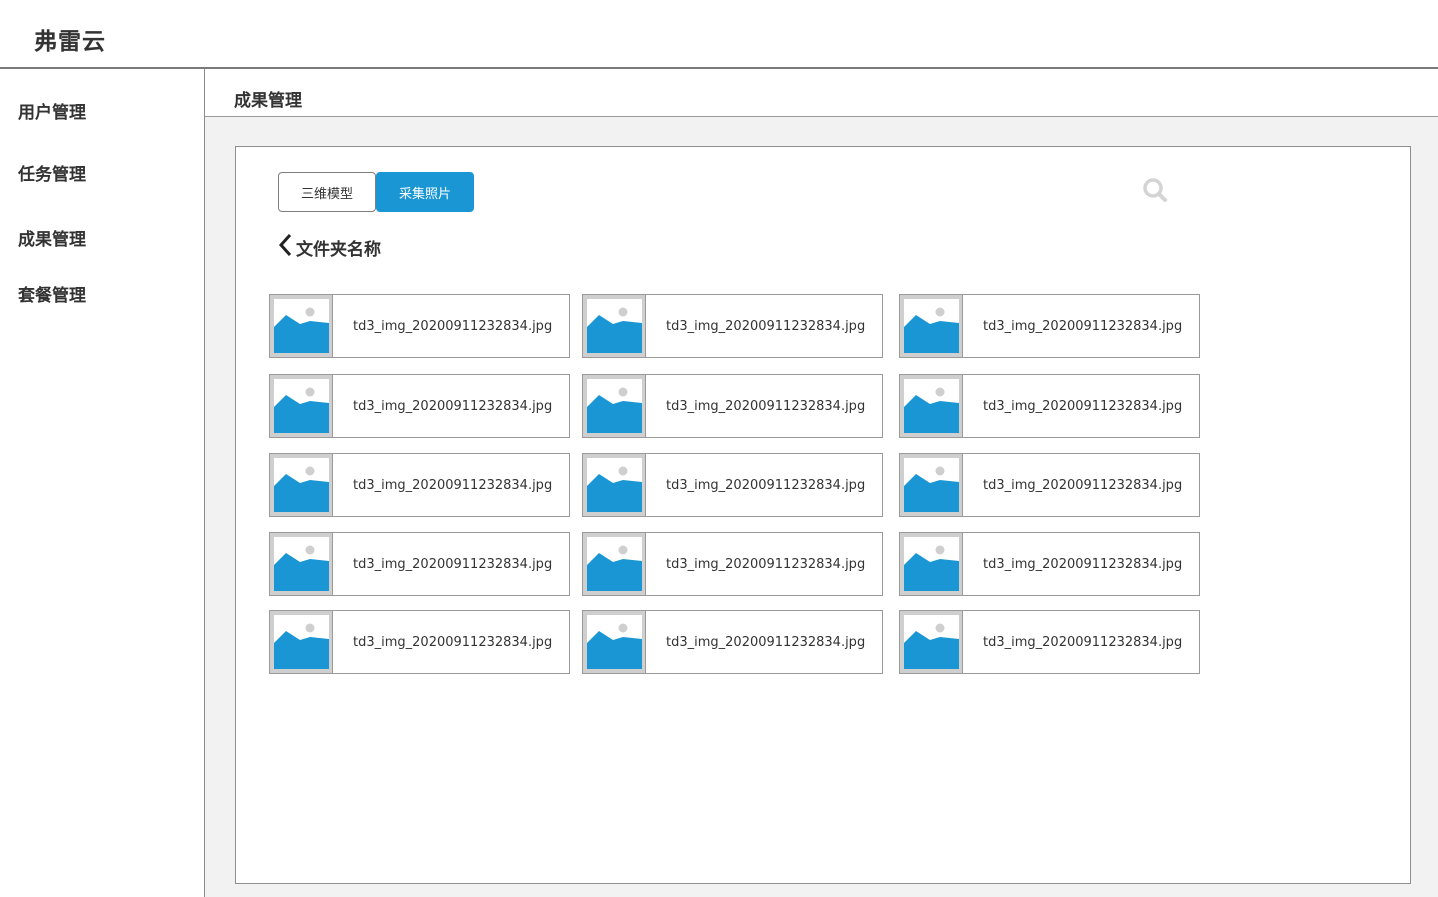 The image size is (1438, 897). I want to click on page-title: 成果管理, so click(268, 101).